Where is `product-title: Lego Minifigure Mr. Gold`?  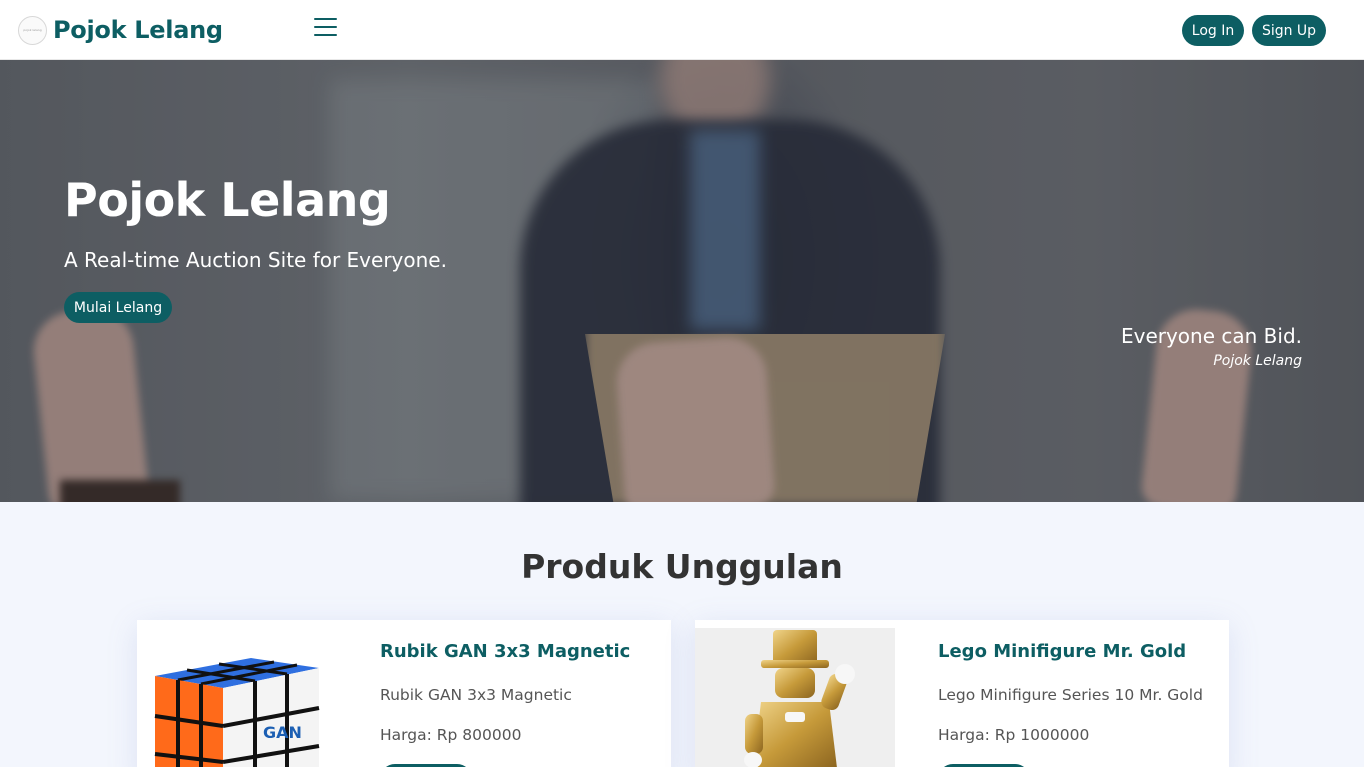
product-title: Lego Minifigure Mr. Gold is located at coordinates (1062, 651).